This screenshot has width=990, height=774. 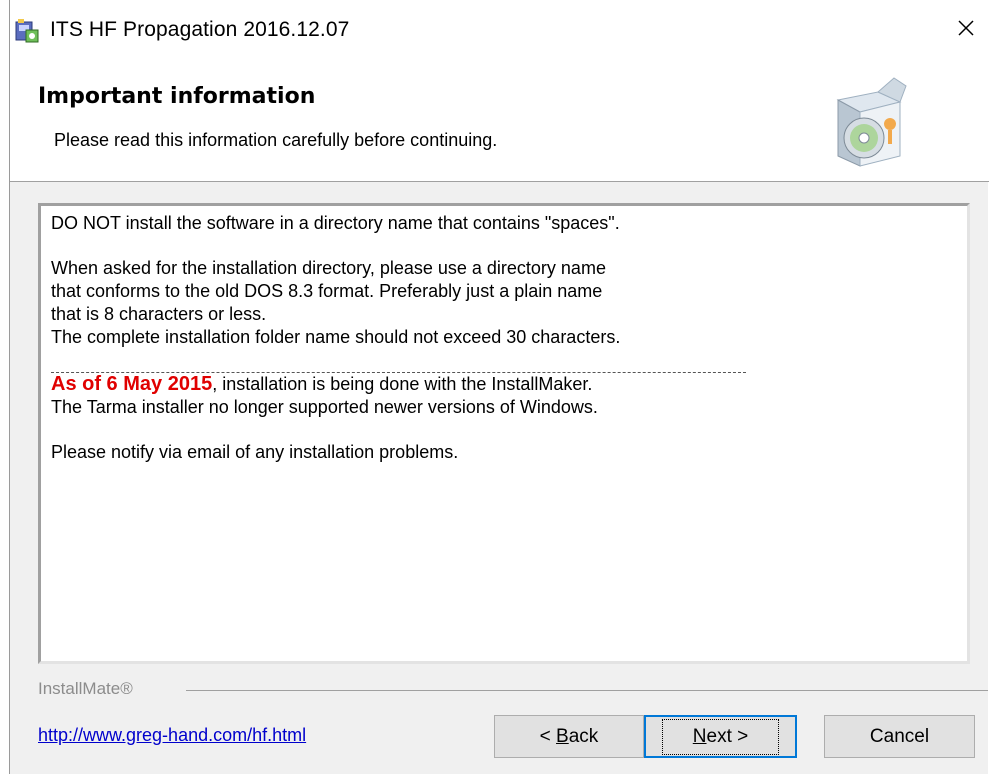 What do you see at coordinates (159, 314) in the screenshot?
I see `info-line: that is 8 characters or less.` at bounding box center [159, 314].